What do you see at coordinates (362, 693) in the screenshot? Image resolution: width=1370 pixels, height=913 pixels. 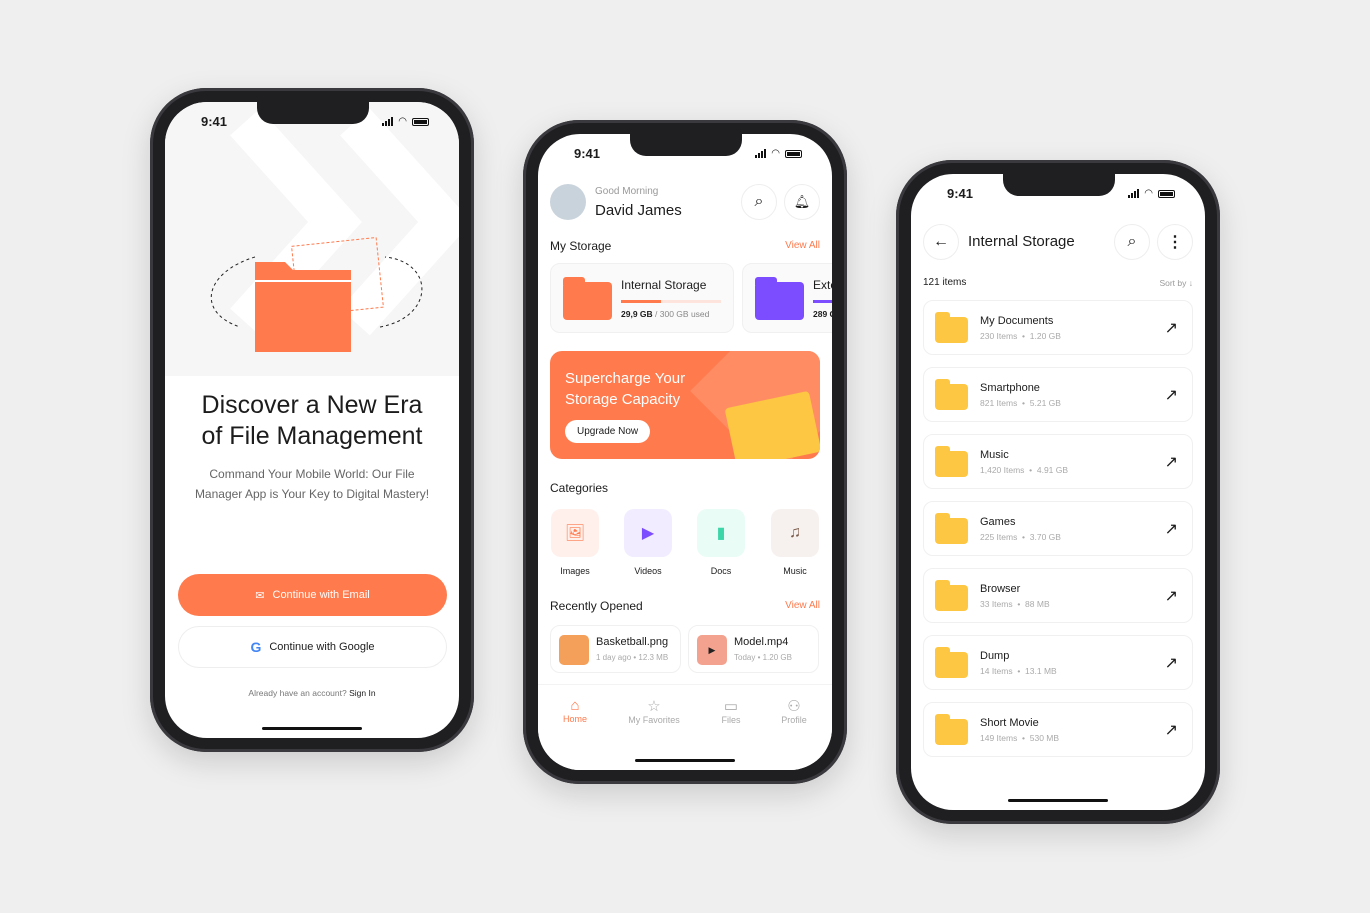 I see `sign-in-link: Sign In` at bounding box center [362, 693].